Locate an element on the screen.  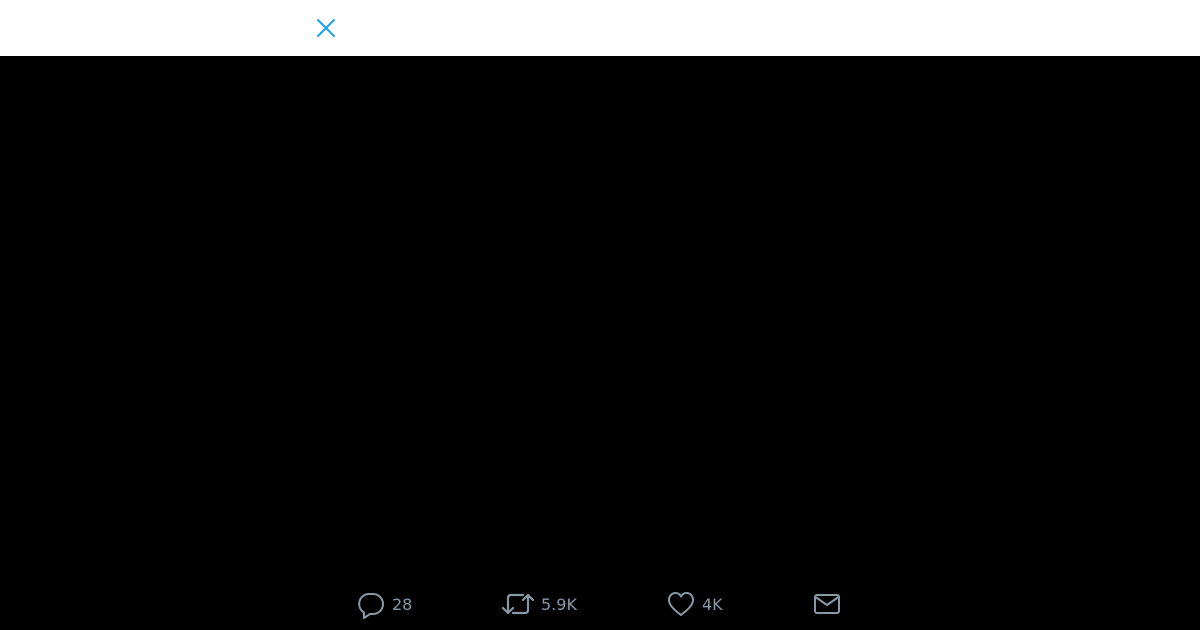
envelope-icon is located at coordinates (827, 604).